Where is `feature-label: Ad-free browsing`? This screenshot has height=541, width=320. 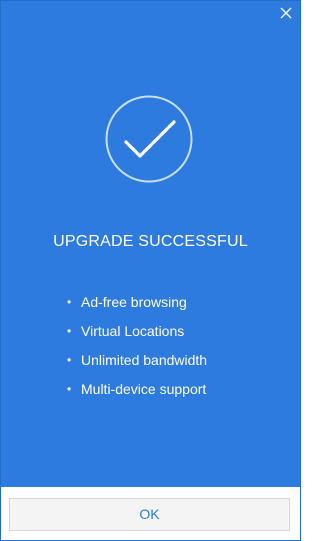
feature-label: Ad-free browsing is located at coordinates (134, 302).